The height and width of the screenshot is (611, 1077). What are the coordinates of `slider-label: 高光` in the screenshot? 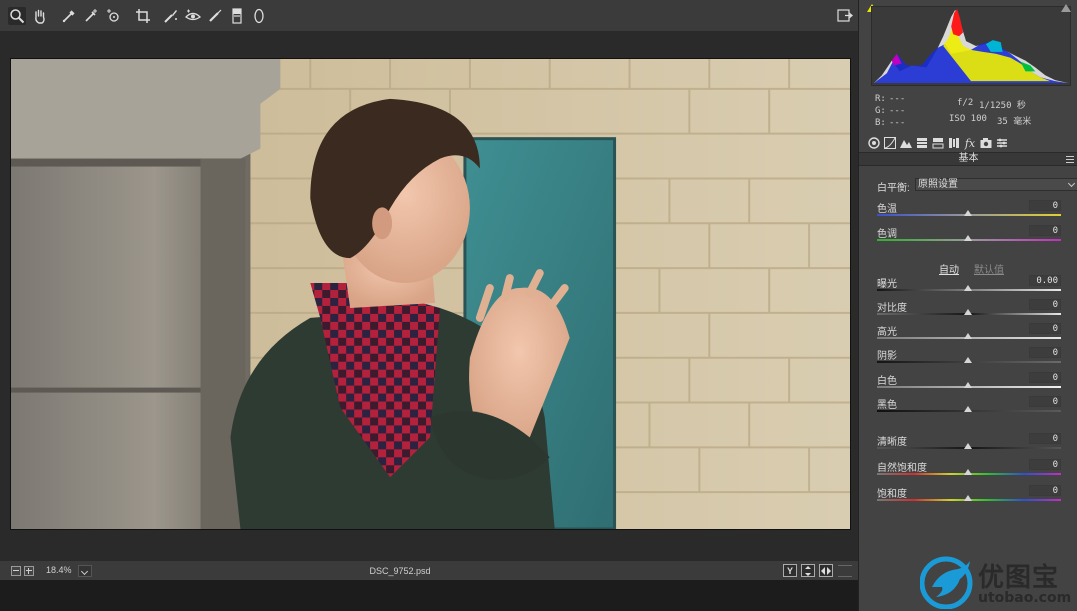 It's located at (887, 332).